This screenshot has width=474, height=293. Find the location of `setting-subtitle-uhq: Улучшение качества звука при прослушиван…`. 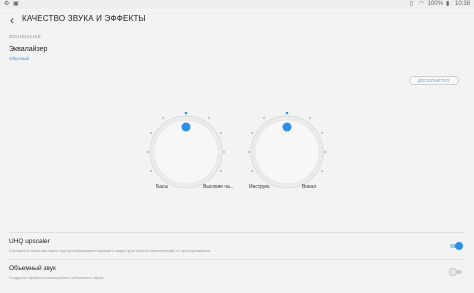

setting-subtitle-uhq: Улучшение качества звука при прослушиван… is located at coordinates (110, 250).